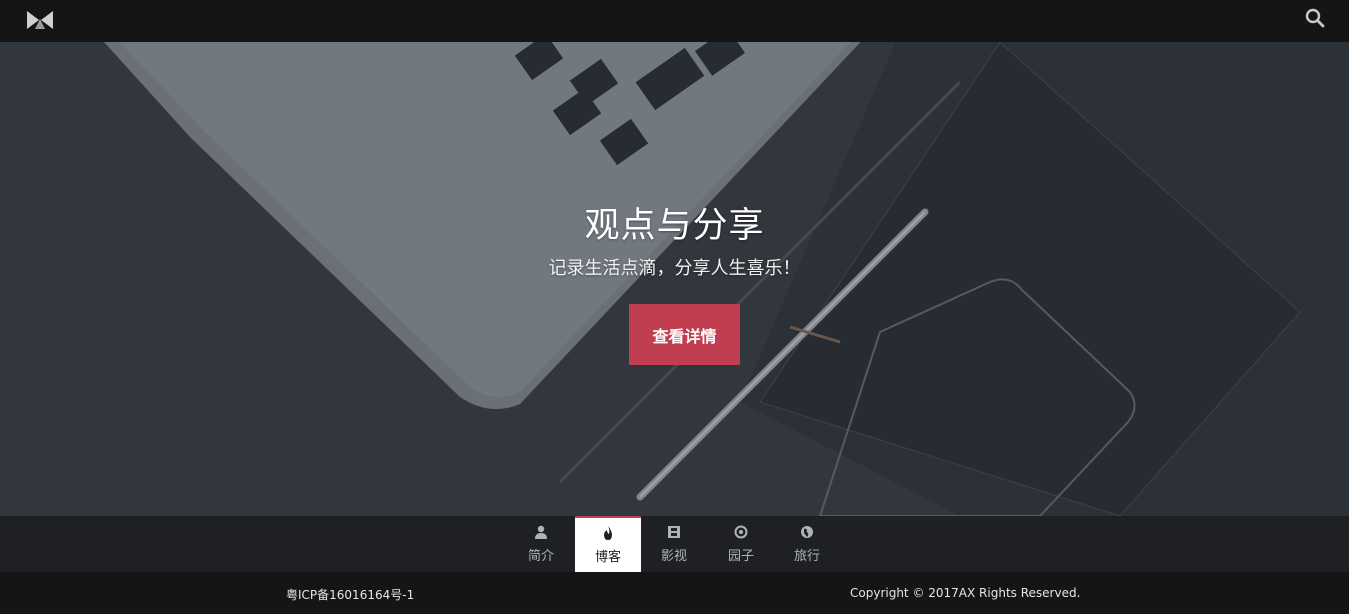 The height and width of the screenshot is (614, 1349). Describe the element at coordinates (540, 556) in the screenshot. I see `nav-label-intro: 简介` at that location.